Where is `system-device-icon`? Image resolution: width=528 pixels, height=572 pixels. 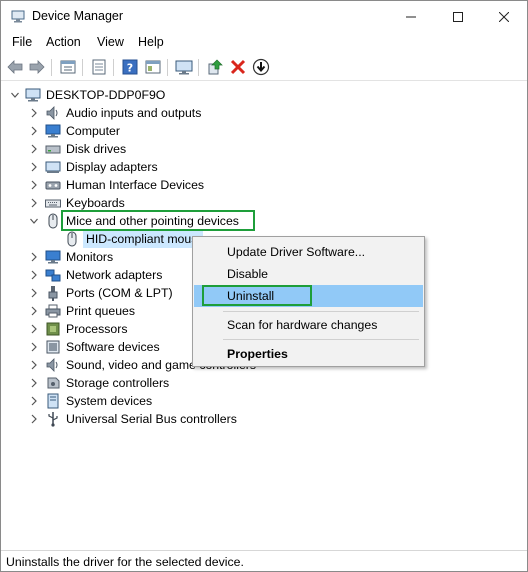
system-device-icon is located at coordinates (53, 401).